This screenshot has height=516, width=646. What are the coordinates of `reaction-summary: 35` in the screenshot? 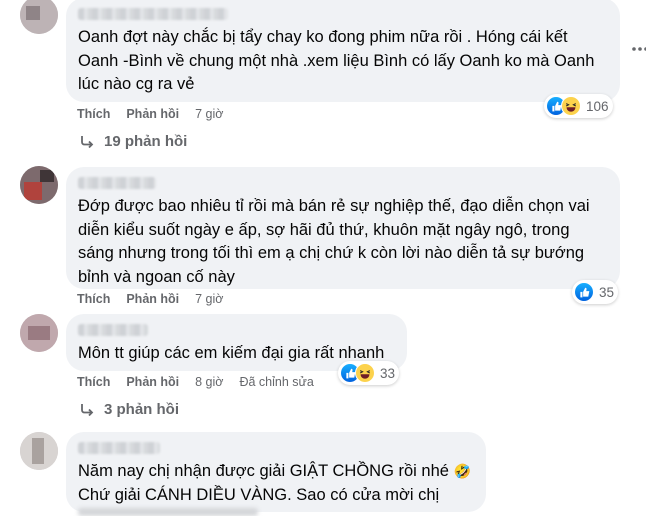 It's located at (595, 292).